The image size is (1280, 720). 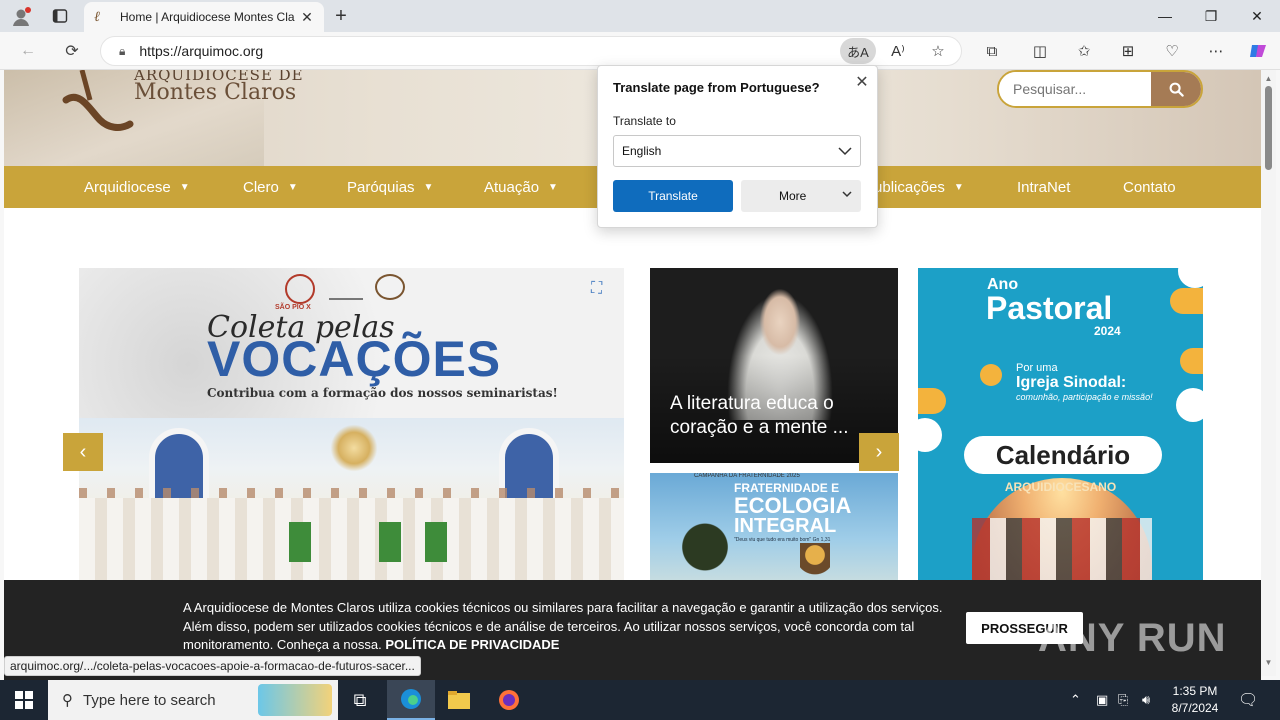 What do you see at coordinates (858, 51) in the screenshot?
I see `translate-icon: あA` at bounding box center [858, 51].